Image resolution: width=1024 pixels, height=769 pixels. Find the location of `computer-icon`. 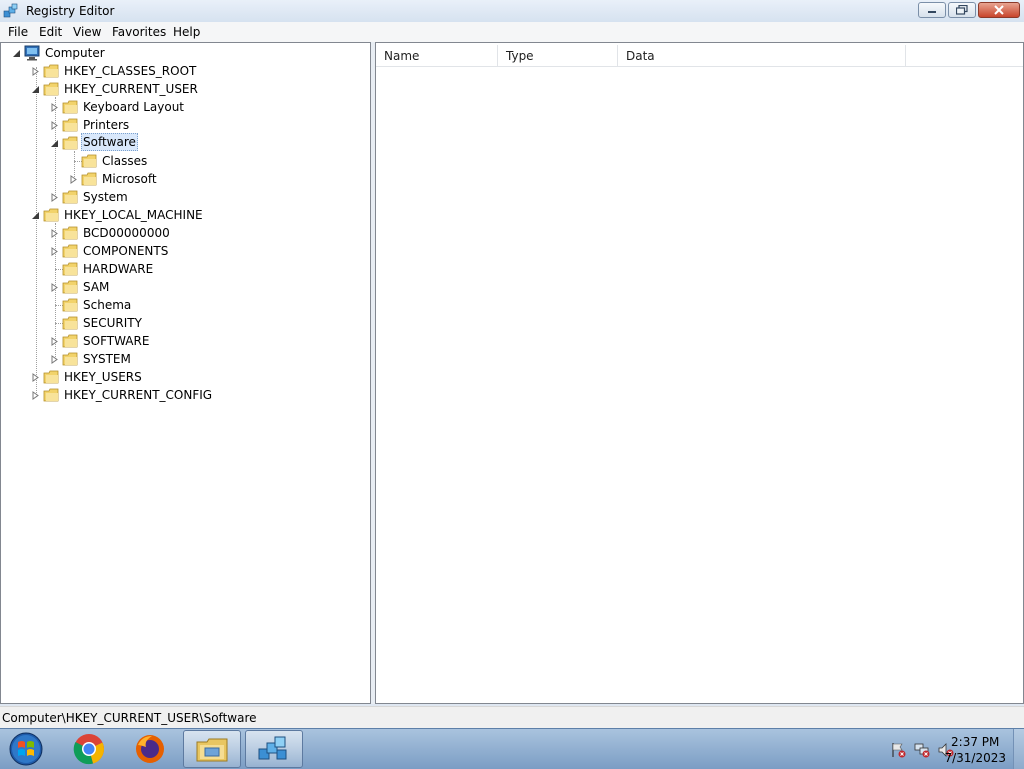

computer-icon is located at coordinates (32, 53).